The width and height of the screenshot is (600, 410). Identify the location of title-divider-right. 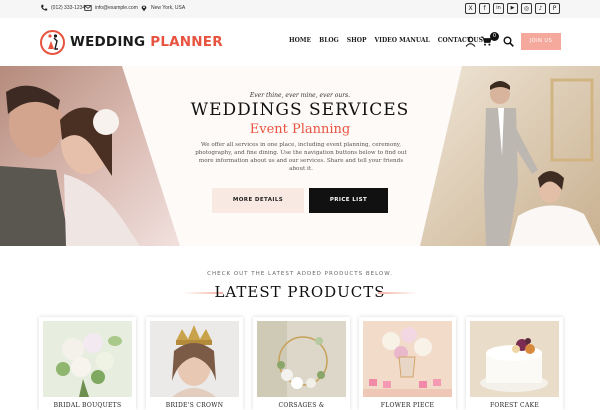
(398, 293).